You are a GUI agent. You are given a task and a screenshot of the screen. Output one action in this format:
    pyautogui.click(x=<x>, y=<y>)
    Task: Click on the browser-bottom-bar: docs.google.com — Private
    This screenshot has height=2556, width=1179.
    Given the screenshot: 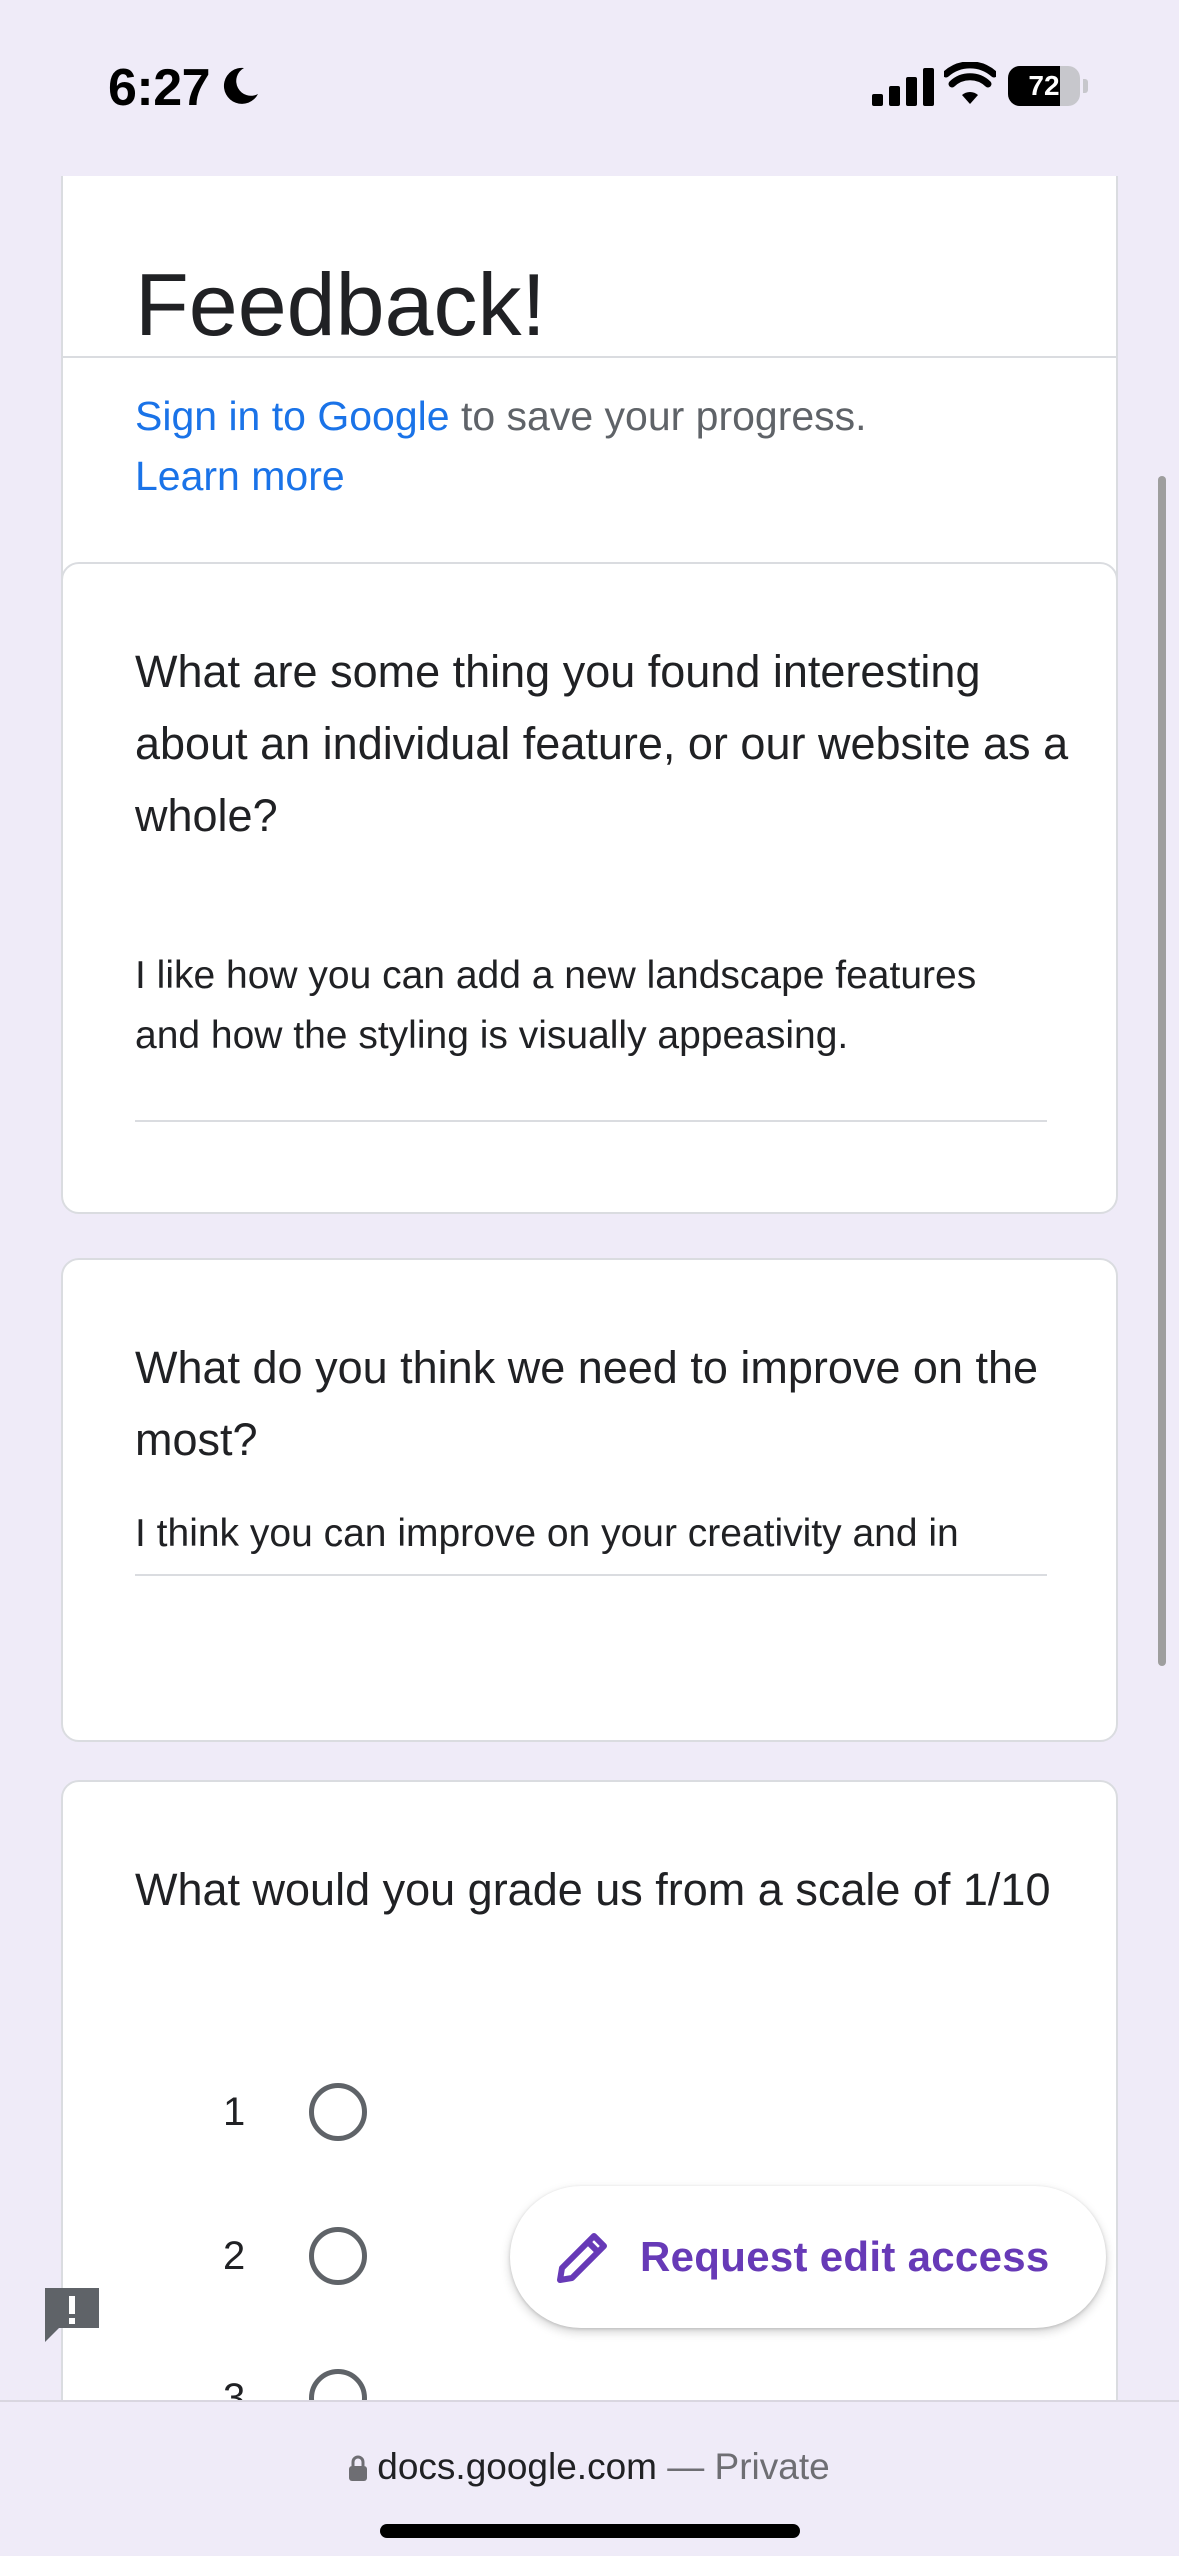 What is the action you would take?
    pyautogui.click(x=589, y=2478)
    